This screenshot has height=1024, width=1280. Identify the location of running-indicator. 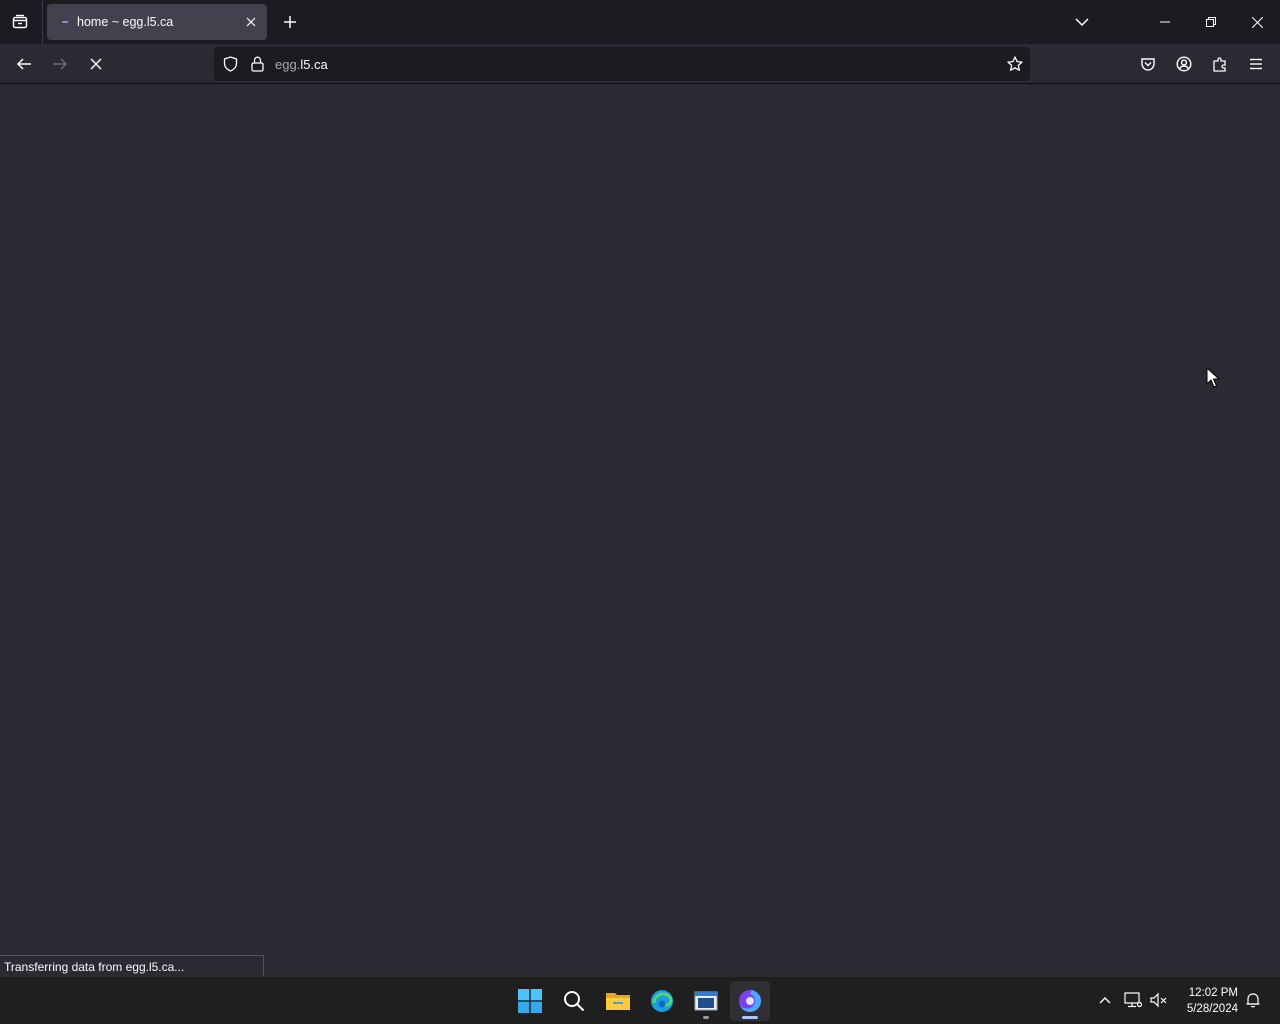
(706, 1017).